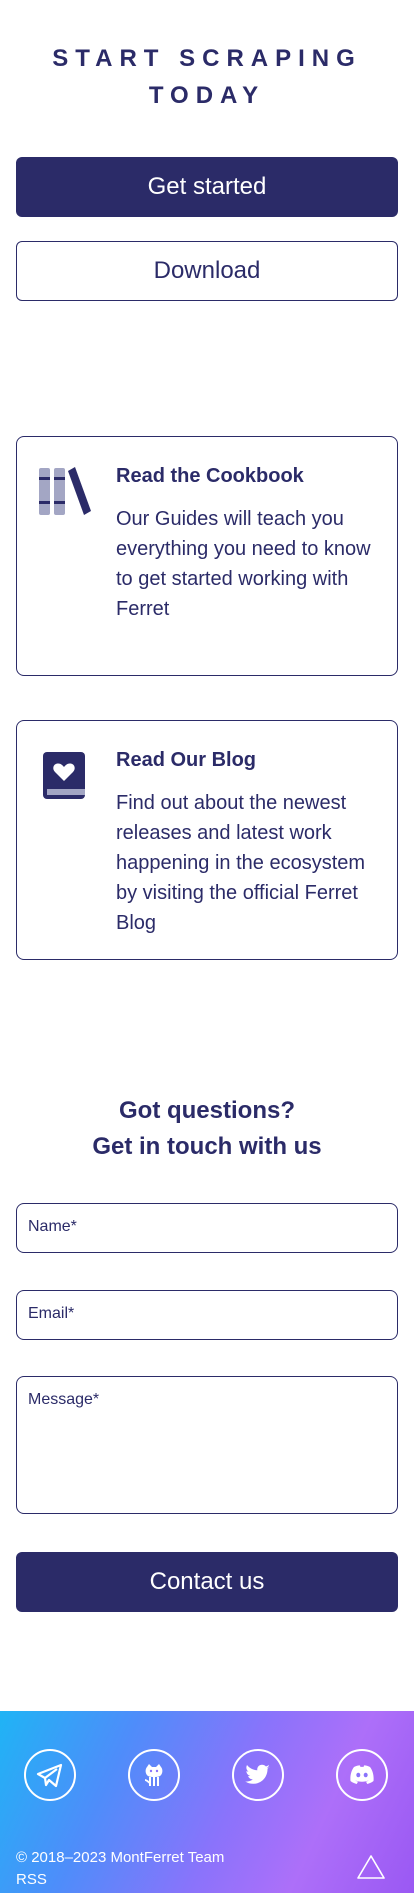 This screenshot has height=1893, width=414. Describe the element at coordinates (31, 1879) in the screenshot. I see `rss-link: RSS` at that location.